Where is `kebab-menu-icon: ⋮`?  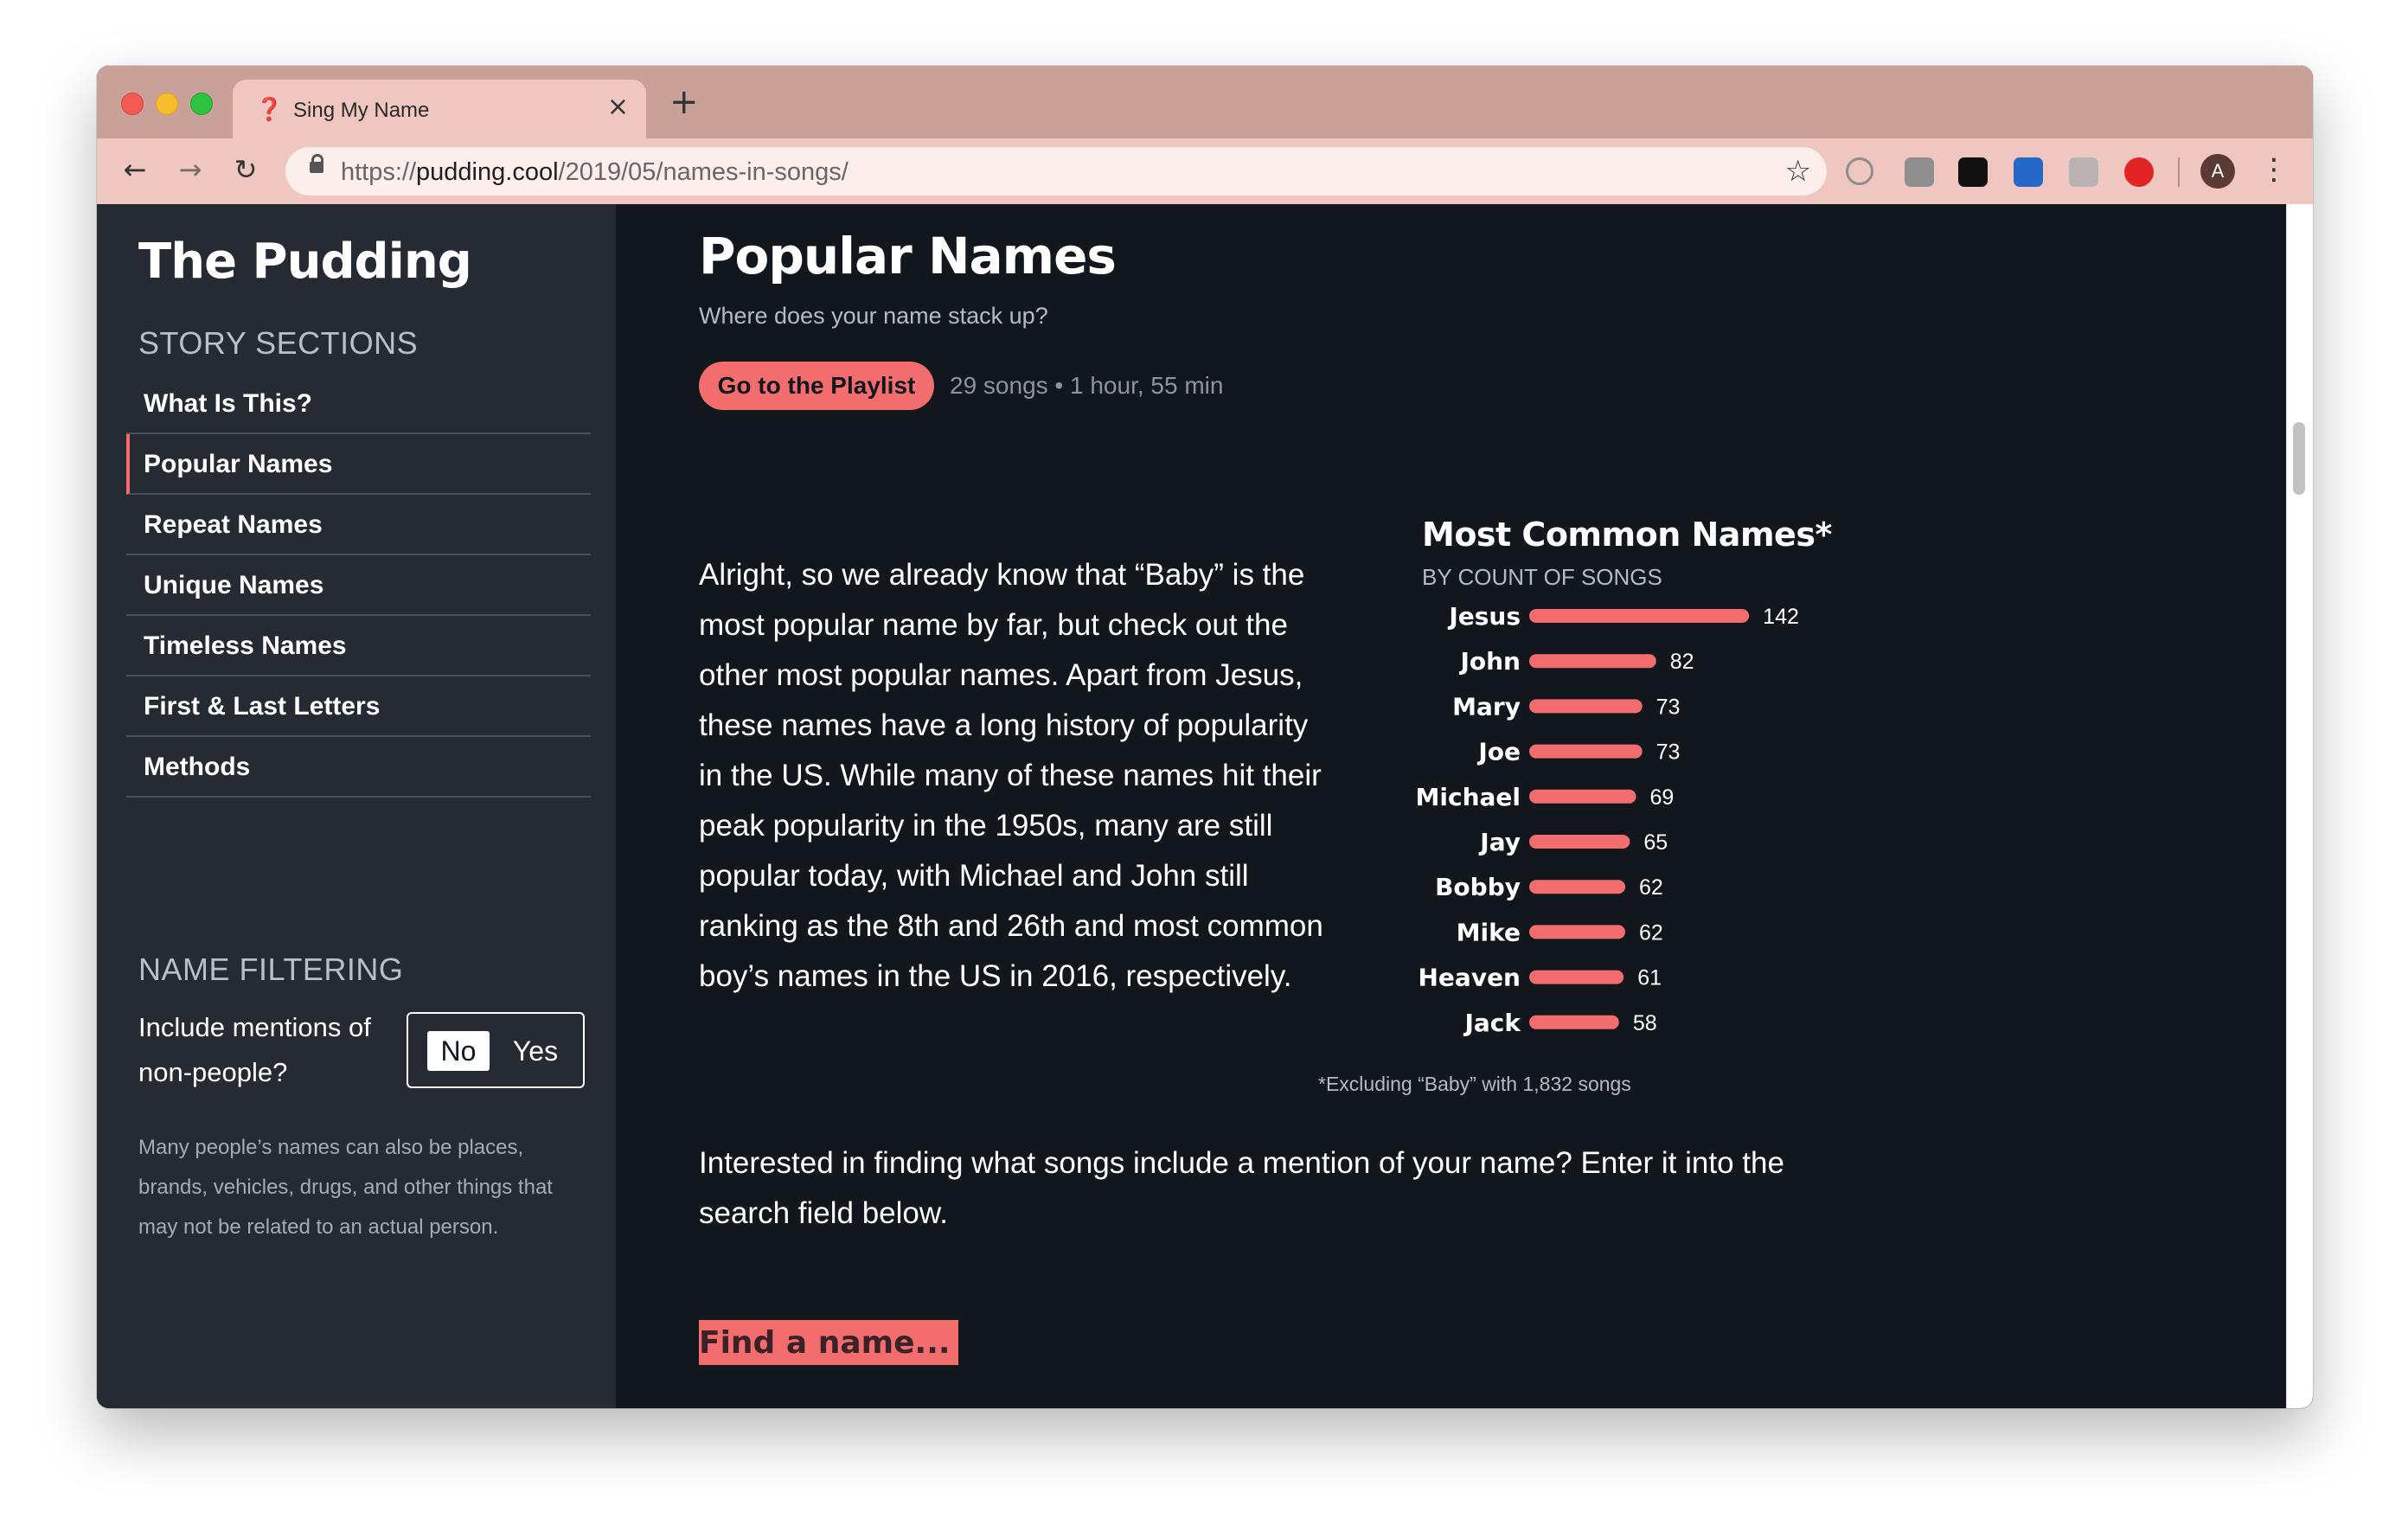 kebab-menu-icon: ⋮ is located at coordinates (2274, 170).